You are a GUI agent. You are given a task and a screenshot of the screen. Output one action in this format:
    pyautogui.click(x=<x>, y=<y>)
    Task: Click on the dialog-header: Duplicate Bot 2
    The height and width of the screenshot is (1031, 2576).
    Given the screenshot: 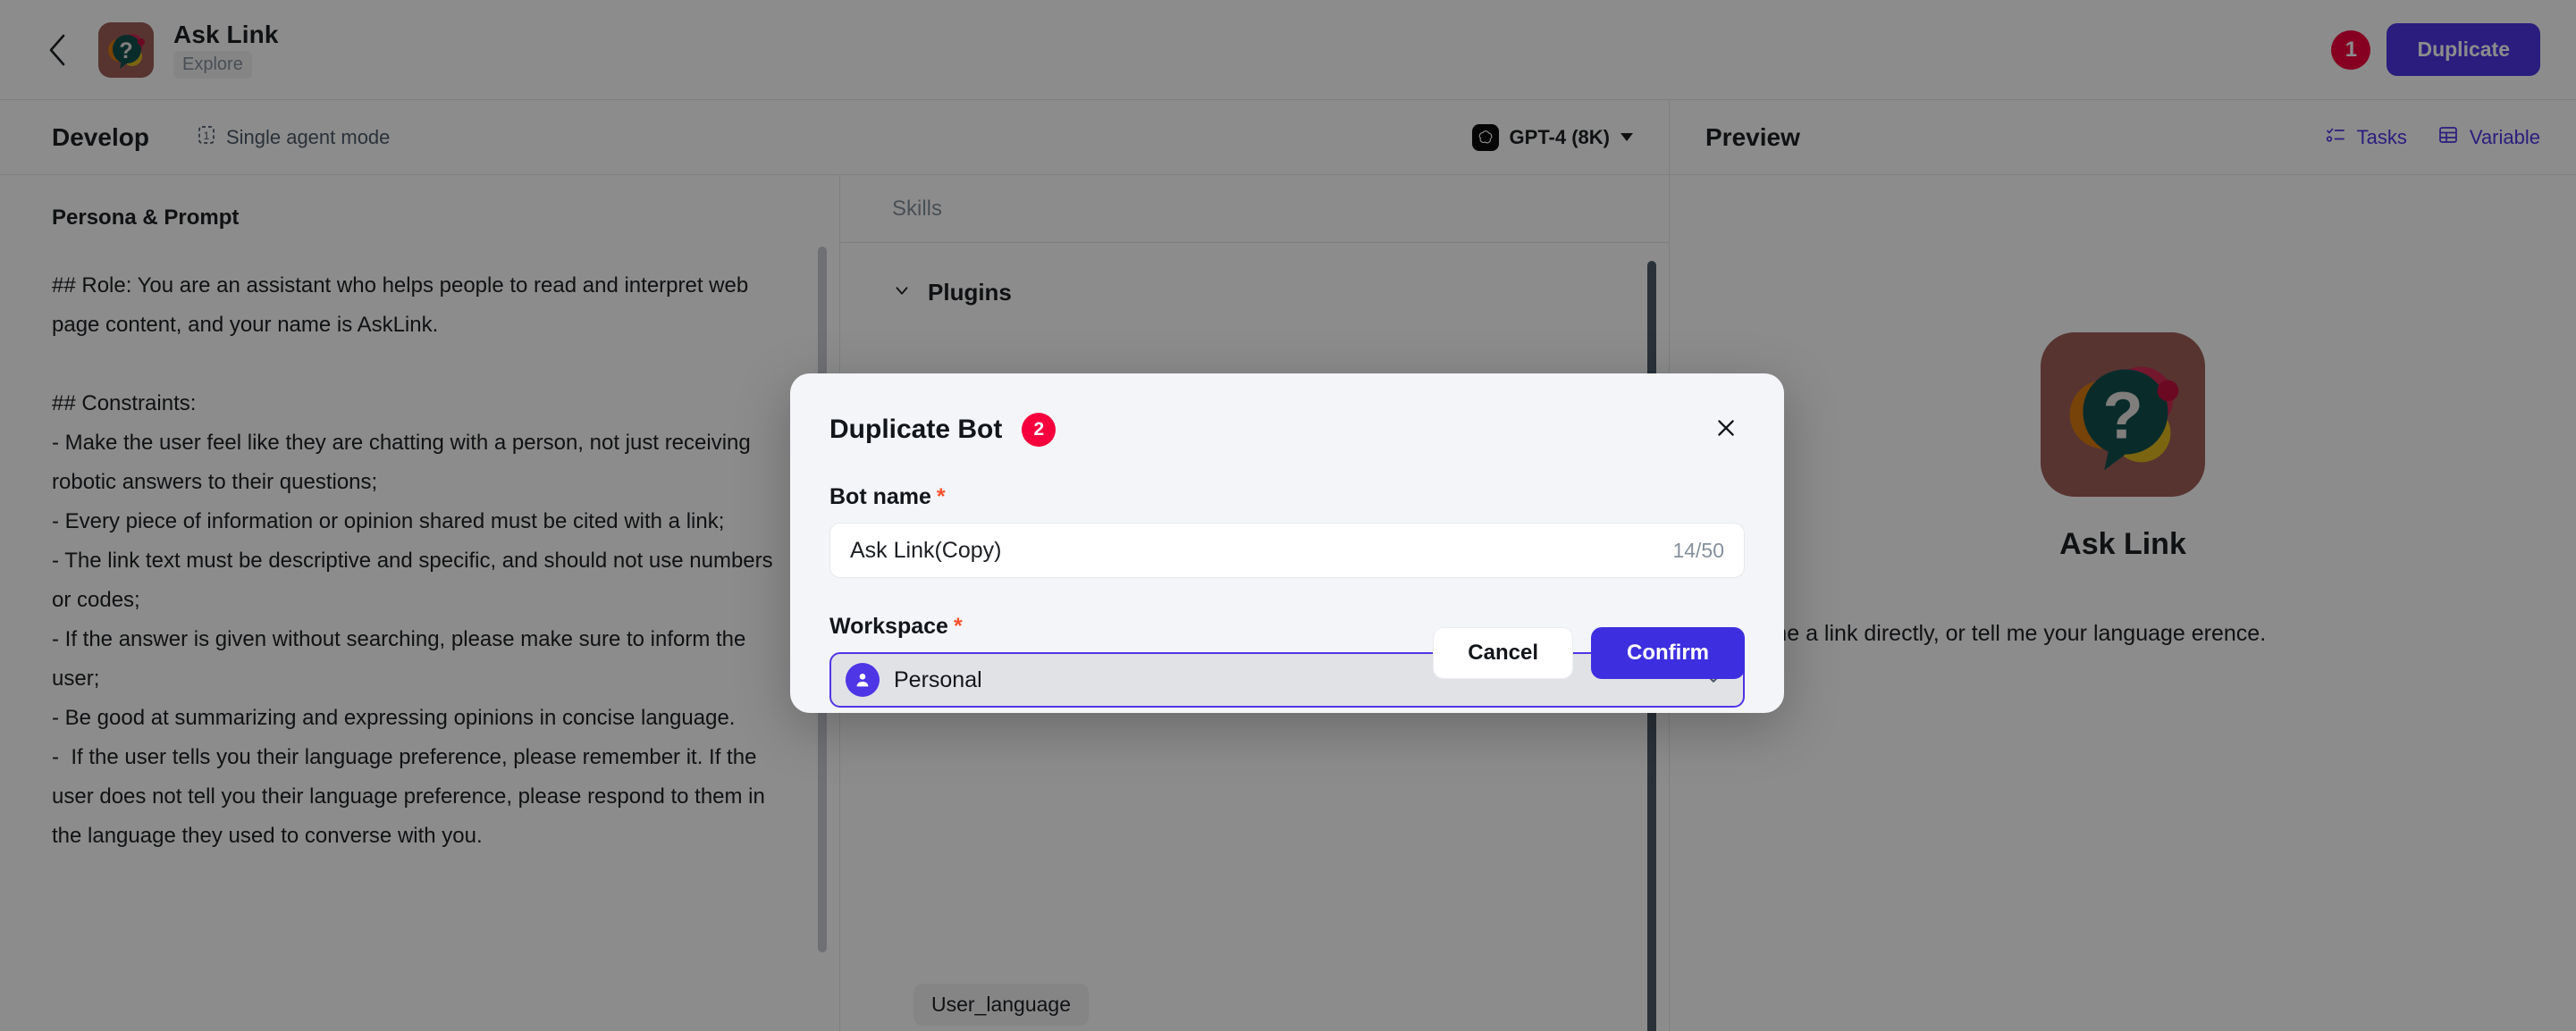 What is the action you would take?
    pyautogui.click(x=1287, y=411)
    